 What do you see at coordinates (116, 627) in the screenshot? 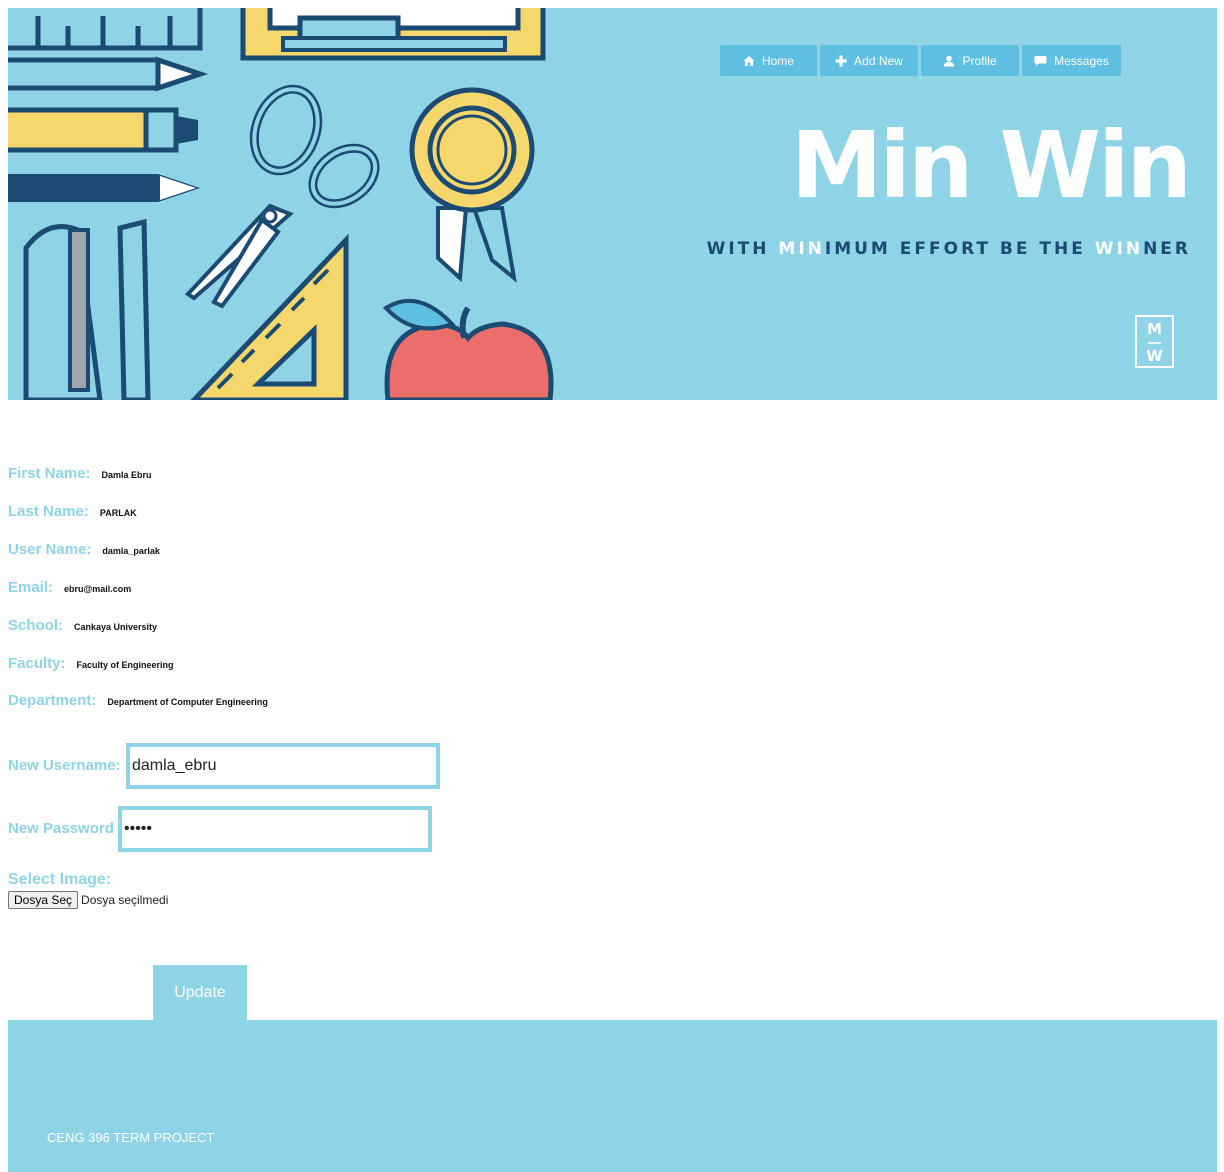
I see `school-value: Cankaya University` at bounding box center [116, 627].